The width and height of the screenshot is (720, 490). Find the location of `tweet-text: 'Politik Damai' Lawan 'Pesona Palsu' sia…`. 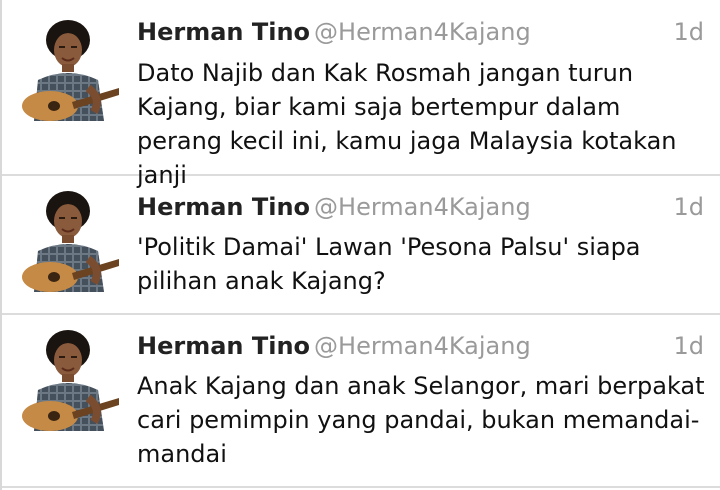

tweet-text: 'Politik Damai' Lawan 'Pesona Palsu' sia… is located at coordinates (389, 264).